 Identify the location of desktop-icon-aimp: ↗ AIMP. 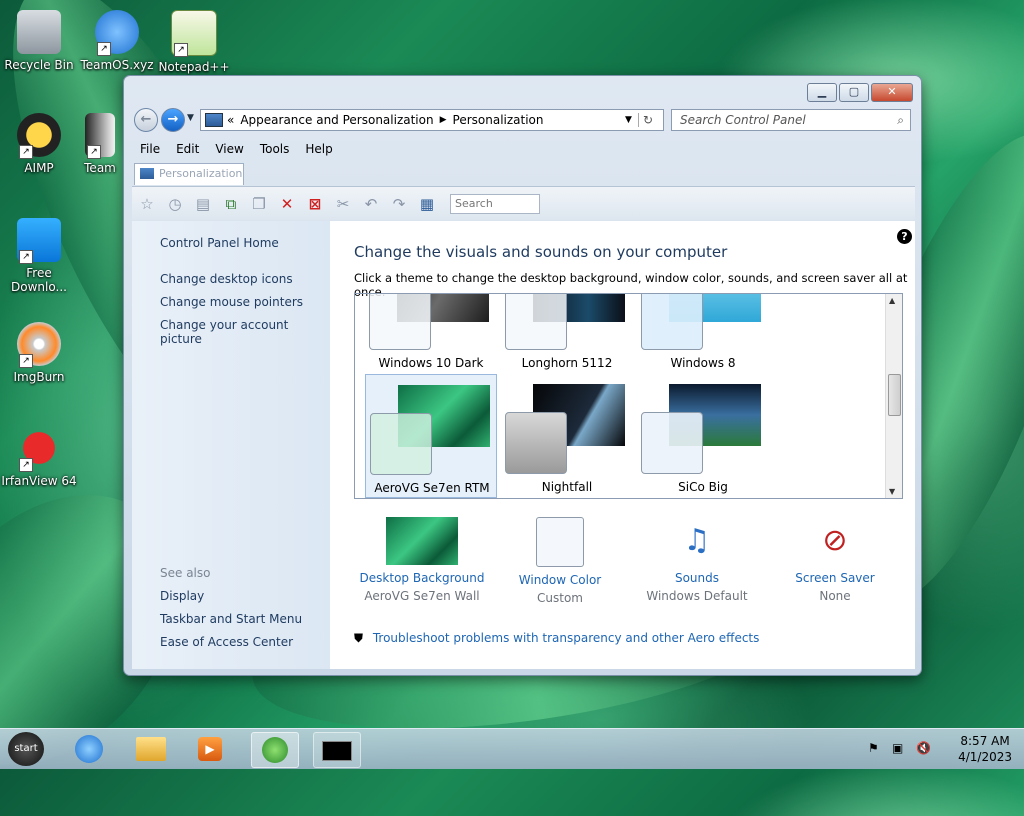
(39, 144).